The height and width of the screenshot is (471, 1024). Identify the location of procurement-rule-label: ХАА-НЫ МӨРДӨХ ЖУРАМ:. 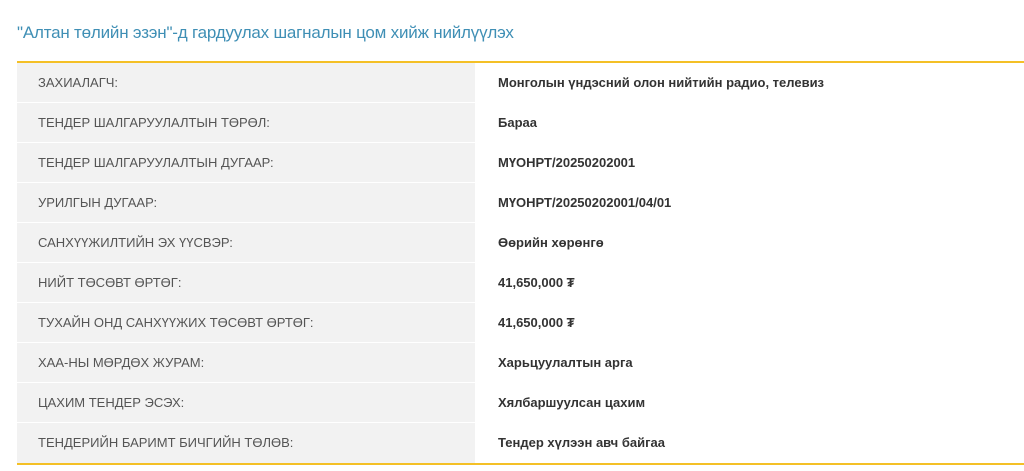
(246, 362).